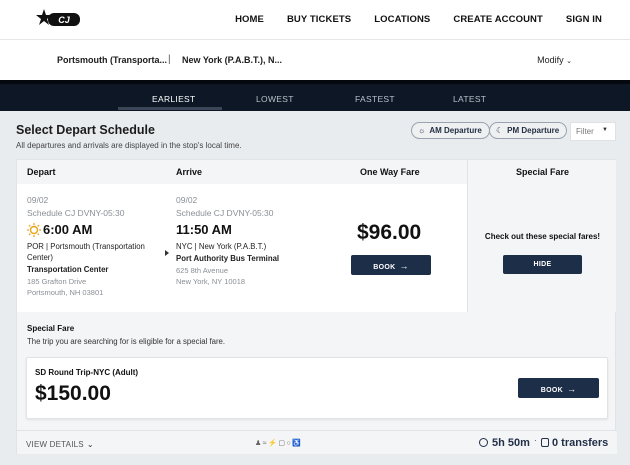 The width and height of the screenshot is (630, 465). I want to click on arrive-stop-name: Port Authority Bus Terminal, so click(228, 258).